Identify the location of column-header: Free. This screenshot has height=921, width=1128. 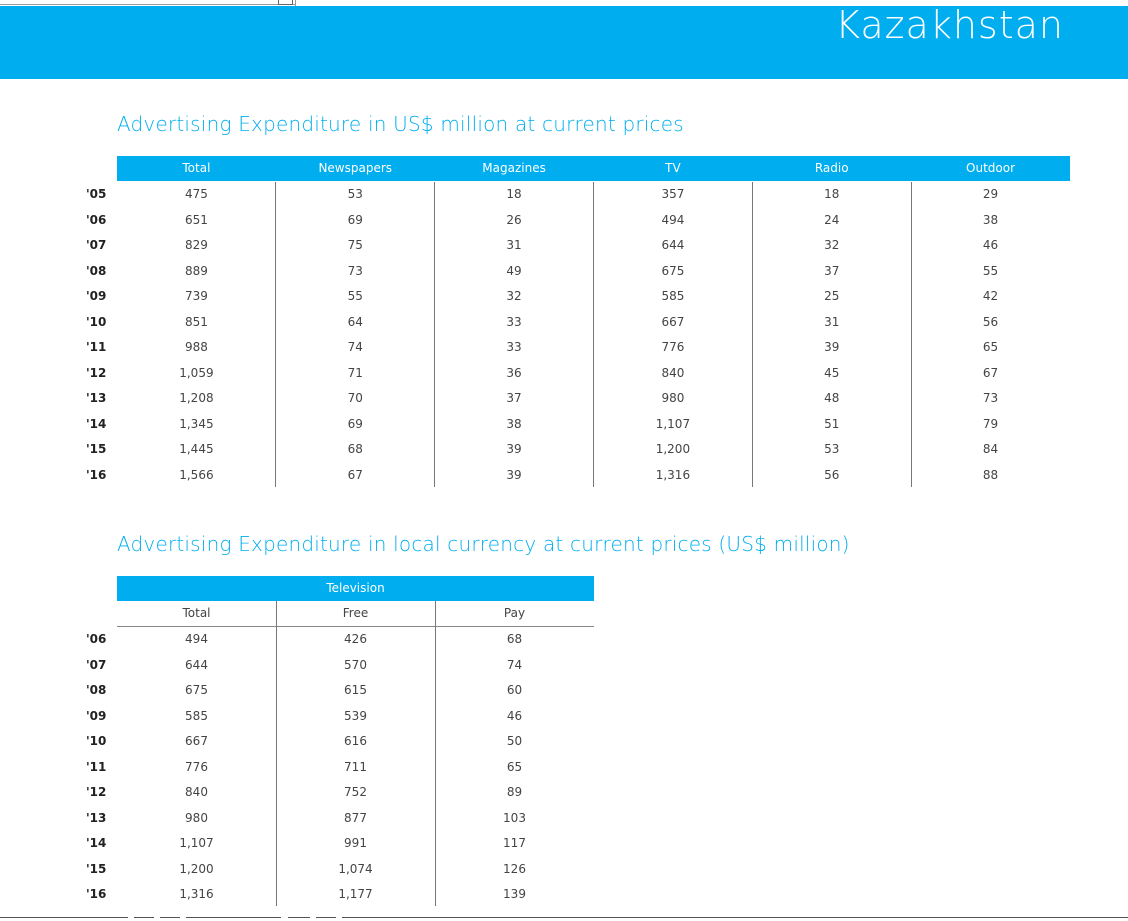
(355, 613).